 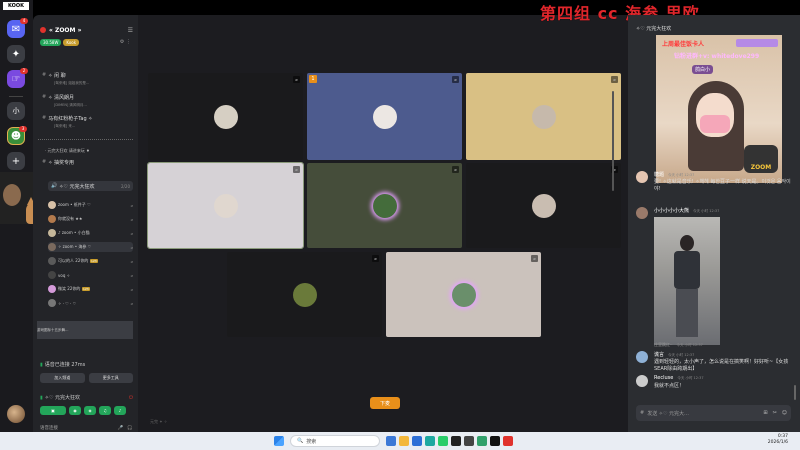 What do you see at coordinates (430, 441) in the screenshot?
I see `chat-app-icon` at bounding box center [430, 441].